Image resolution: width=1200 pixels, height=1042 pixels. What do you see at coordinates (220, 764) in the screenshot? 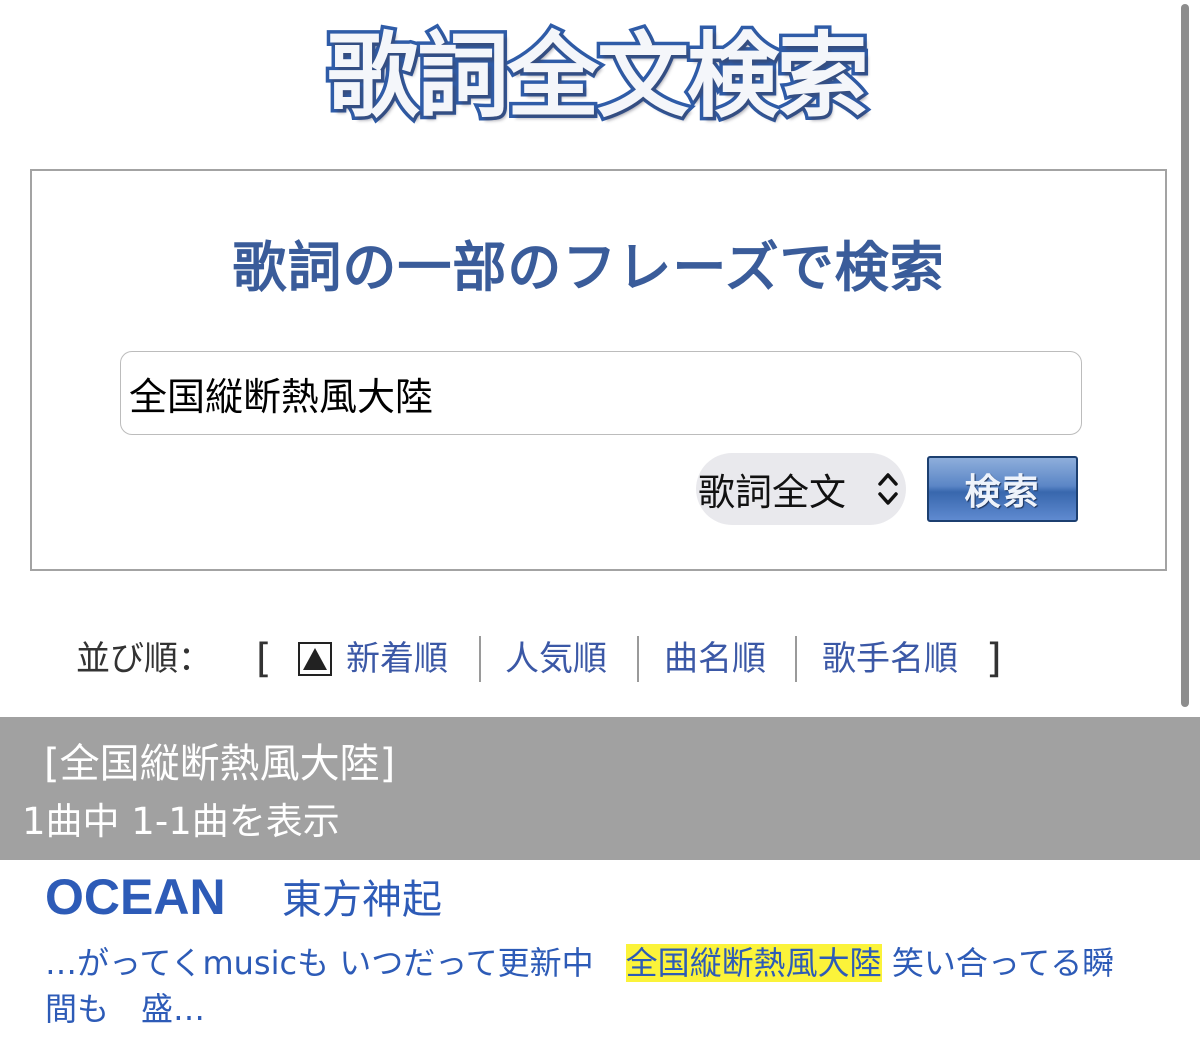
I see `query-echo: [全国縦断熱風大陸]` at bounding box center [220, 764].